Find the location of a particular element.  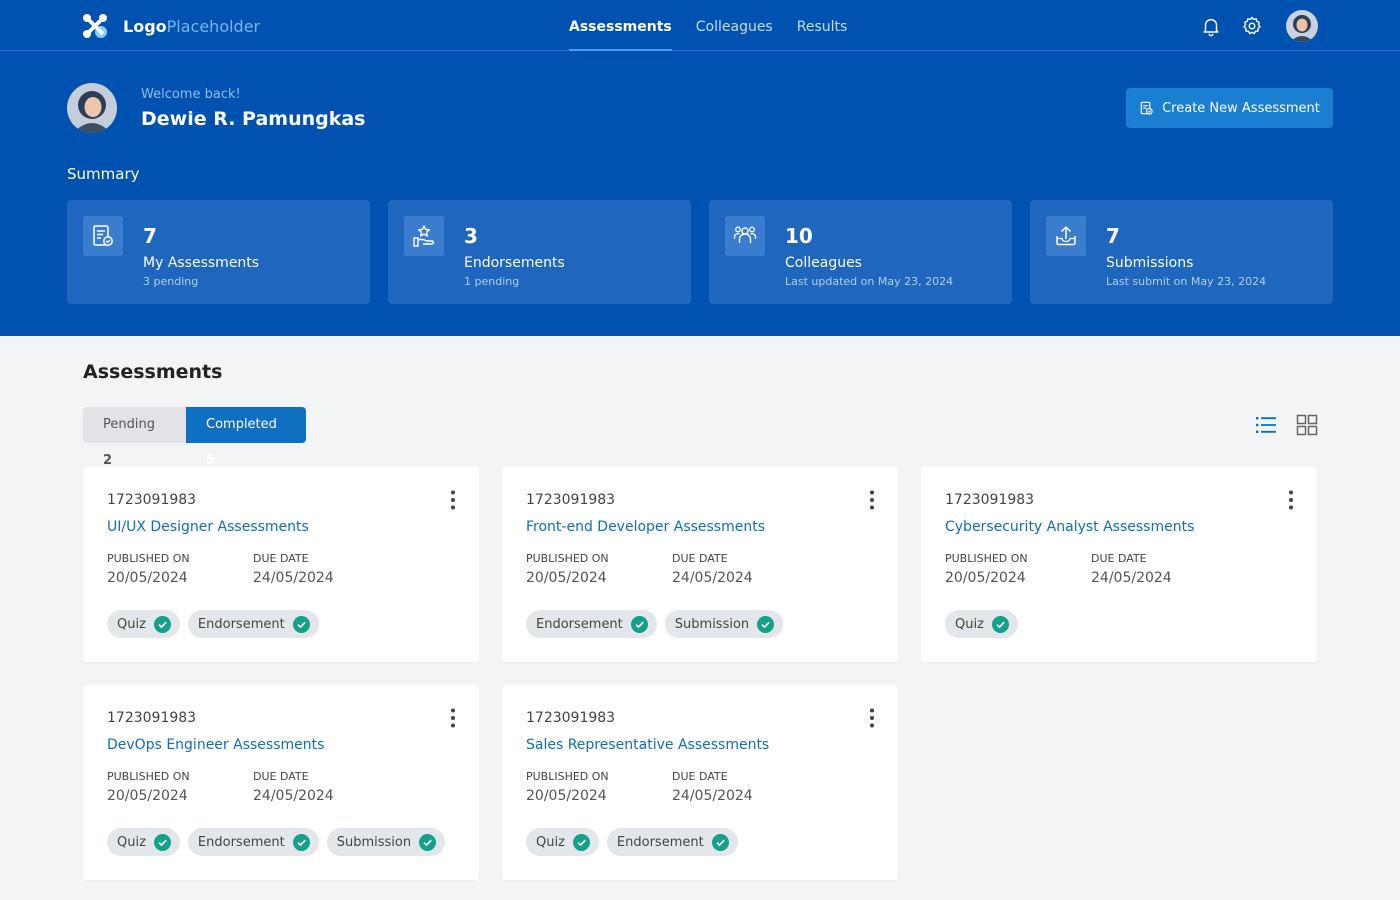

colleagues-icon is located at coordinates (745, 236).